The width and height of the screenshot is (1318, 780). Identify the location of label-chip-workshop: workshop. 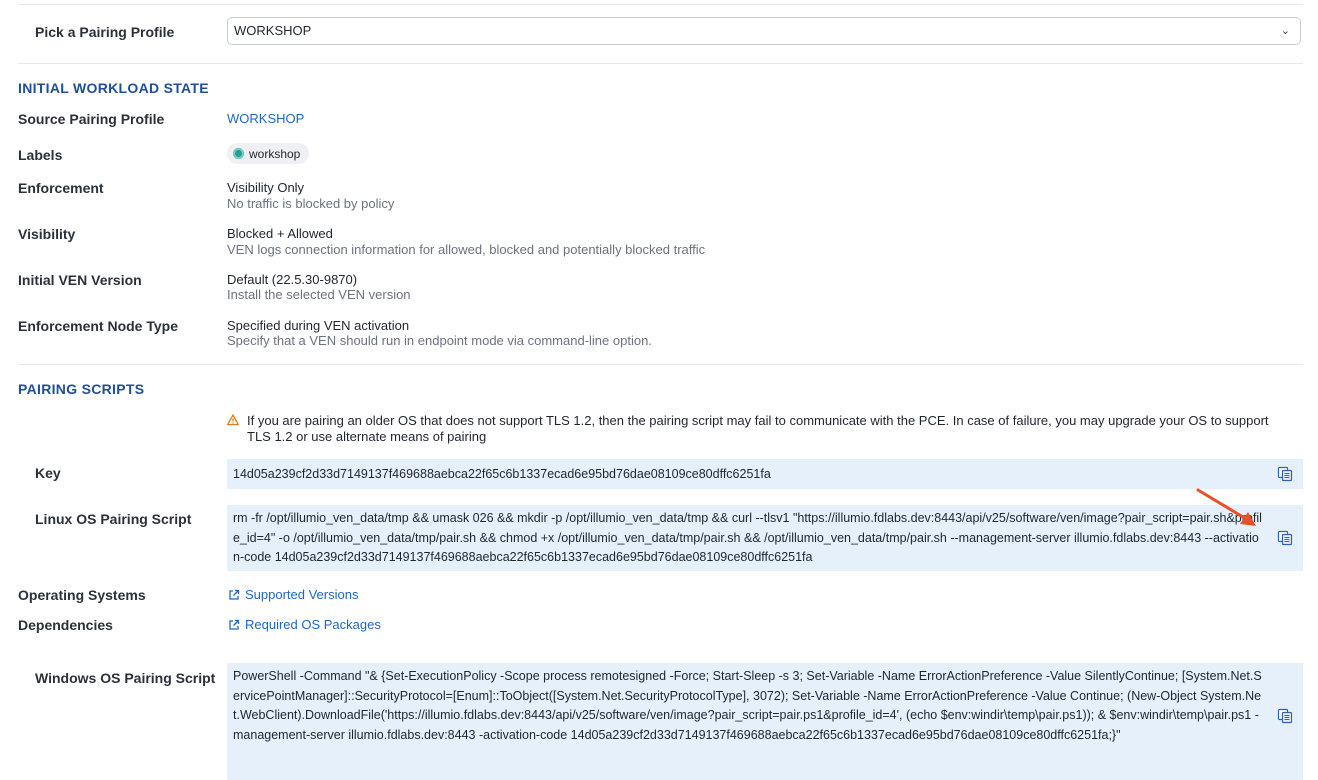
(268, 153).